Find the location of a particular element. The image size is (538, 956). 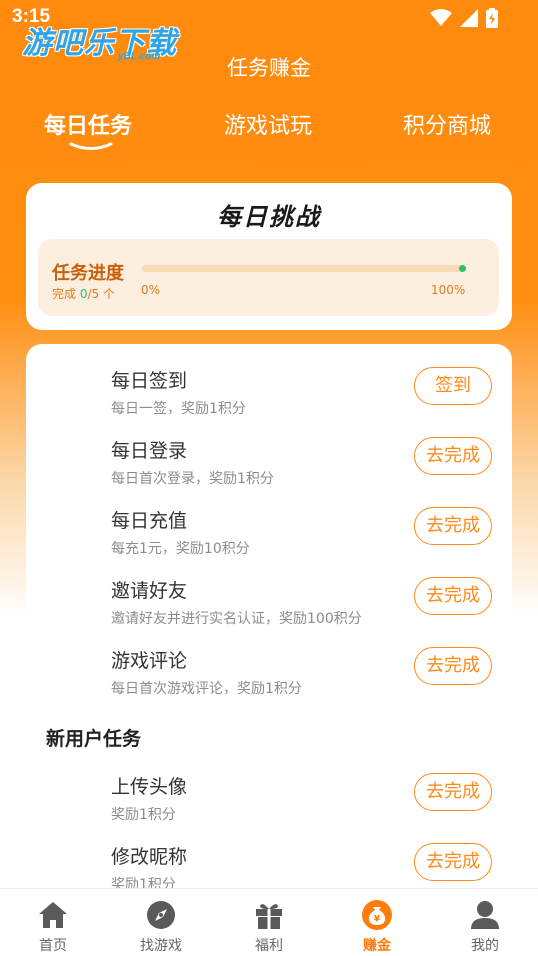

nav-home: 首页 is located at coordinates (53, 922).